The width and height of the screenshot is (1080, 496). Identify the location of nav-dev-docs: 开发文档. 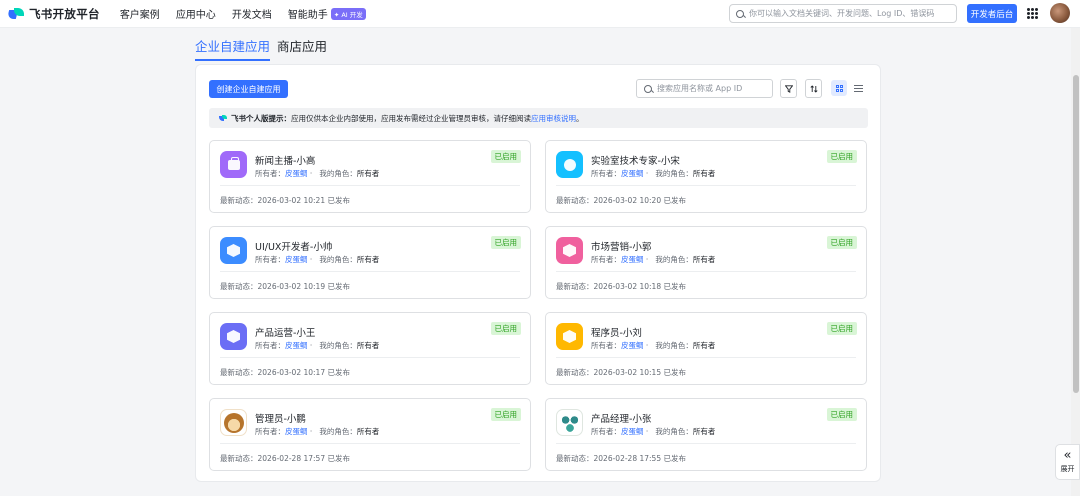
(252, 13).